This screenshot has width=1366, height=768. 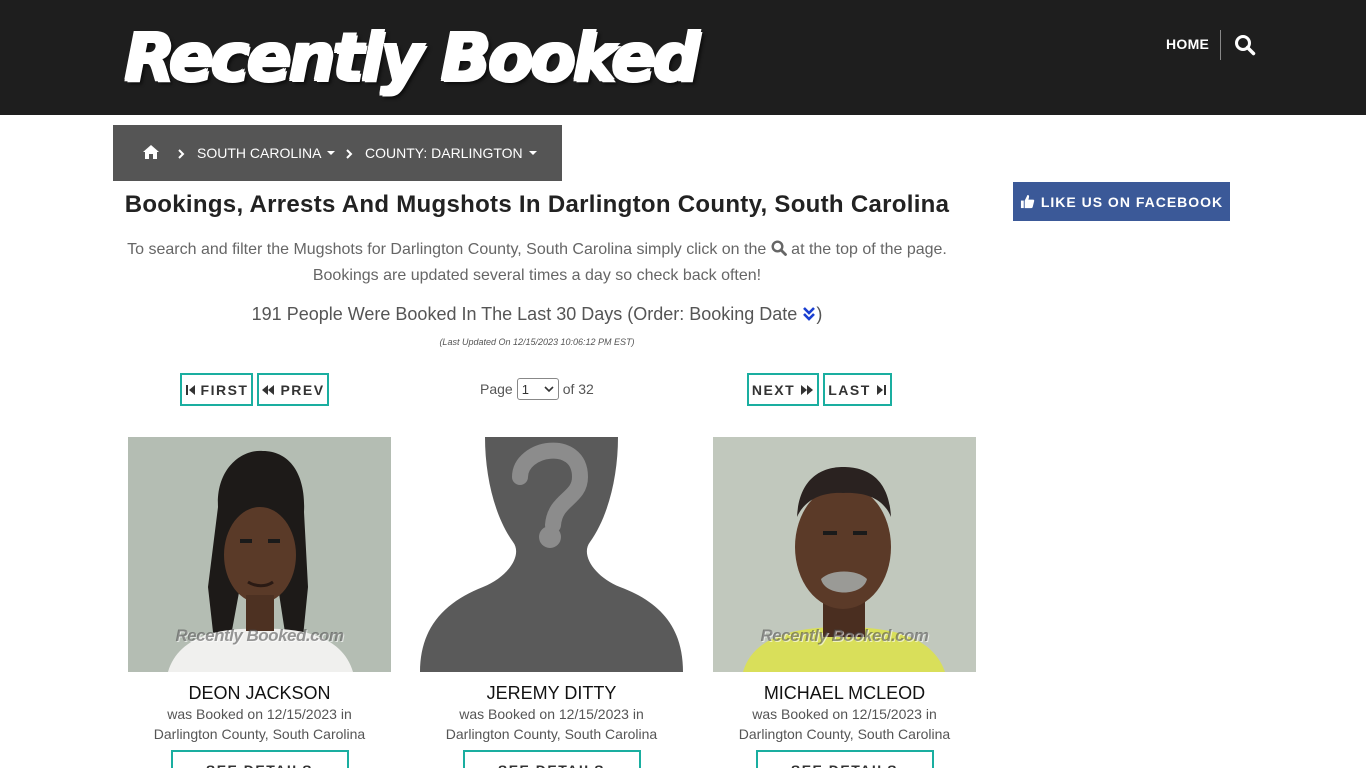 What do you see at coordinates (1027, 201) in the screenshot?
I see `thumbs-up-icon` at bounding box center [1027, 201].